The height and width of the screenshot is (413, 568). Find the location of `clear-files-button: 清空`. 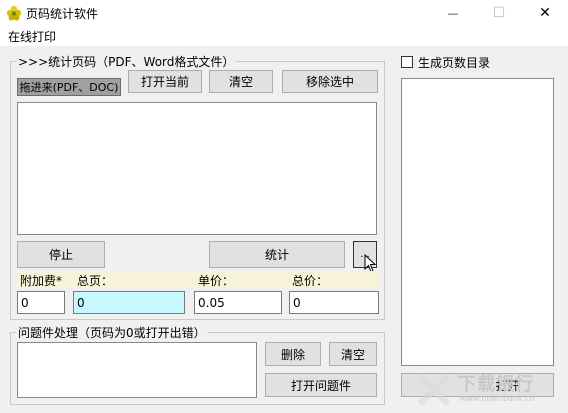

clear-files-button: 清空 is located at coordinates (241, 81).